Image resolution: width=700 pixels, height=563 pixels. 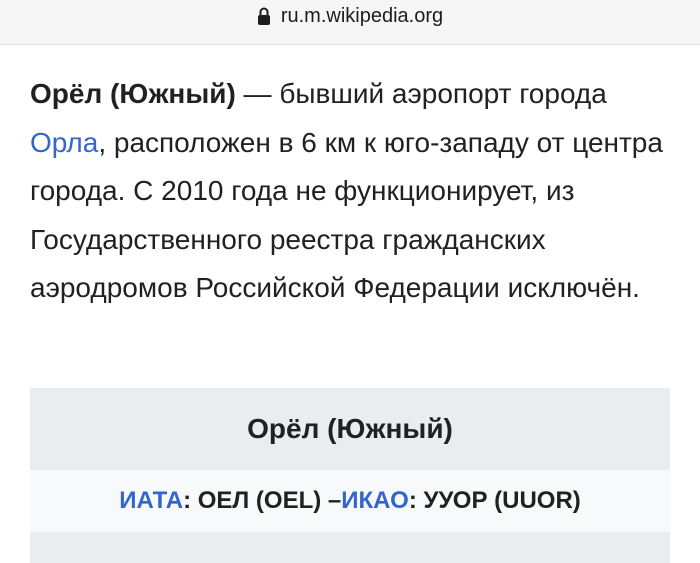 I want to click on airport-codes-row: ИАТА: ОЕЛ (OEL) – ИКАО: УУОР (UUOR), so click(x=350, y=501).